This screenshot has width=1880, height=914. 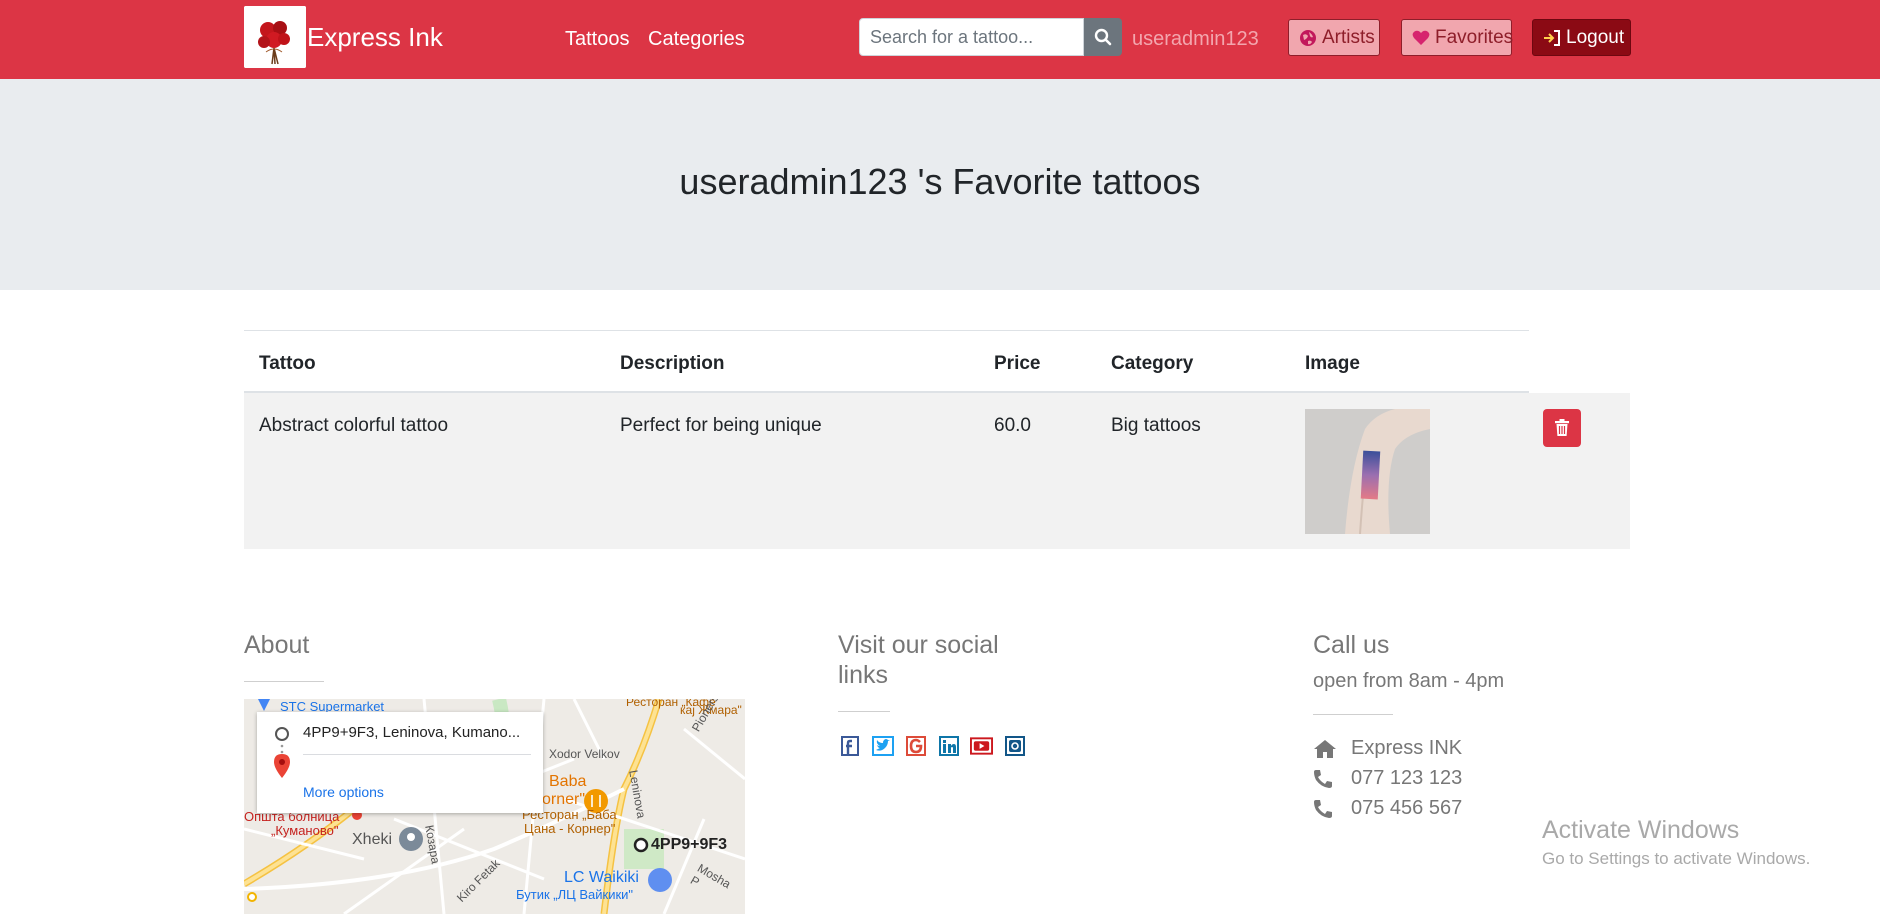 What do you see at coordinates (1308, 38) in the screenshot?
I see `globe-icon` at bounding box center [1308, 38].